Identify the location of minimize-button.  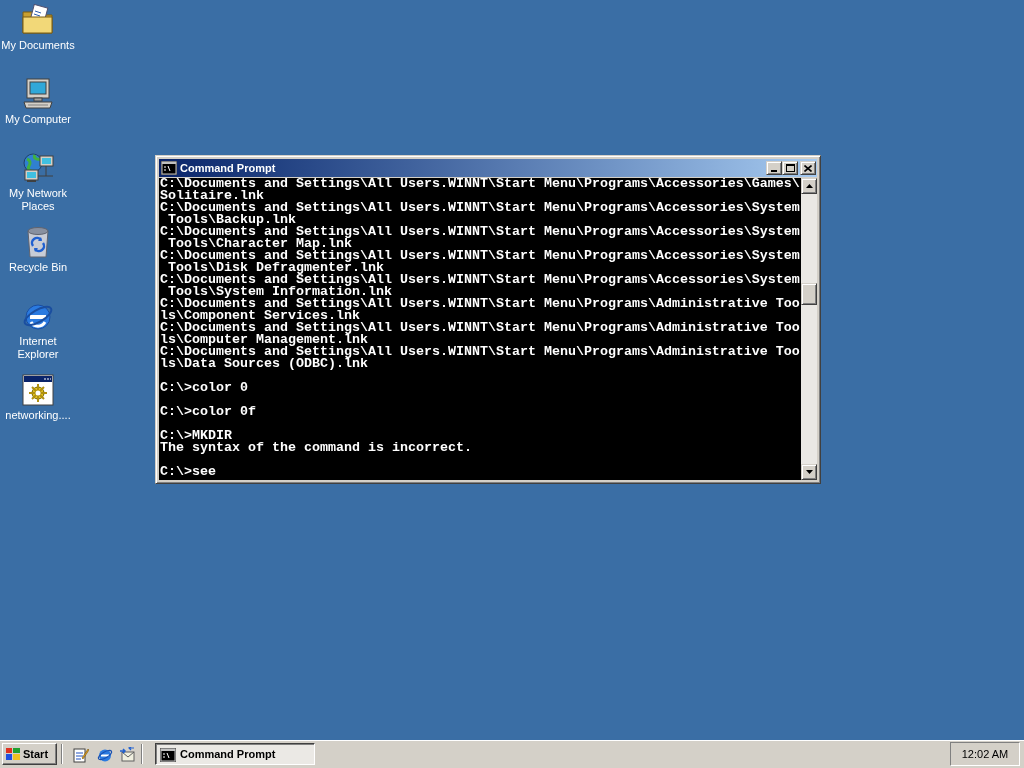
(774, 168).